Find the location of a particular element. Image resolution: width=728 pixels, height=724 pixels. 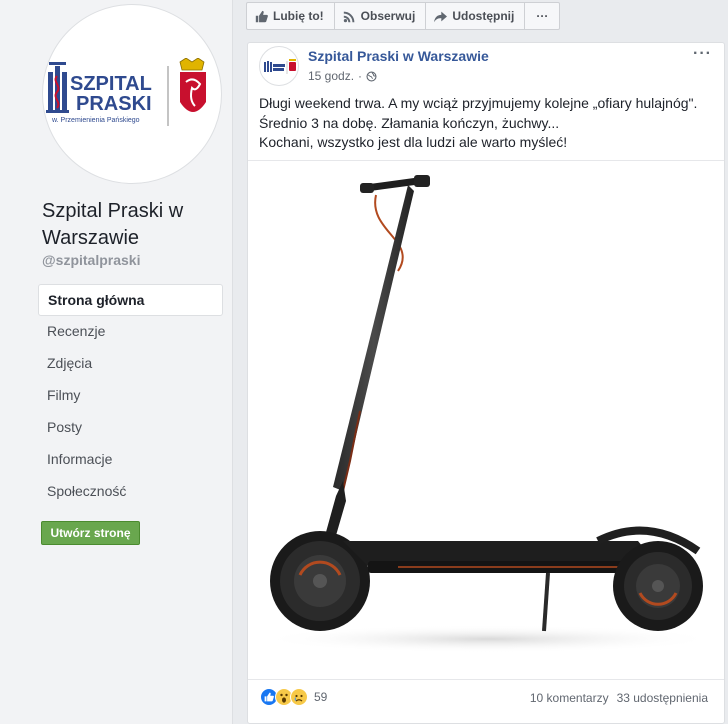

nav-item-reviews: Recenzje is located at coordinates (130, 332).